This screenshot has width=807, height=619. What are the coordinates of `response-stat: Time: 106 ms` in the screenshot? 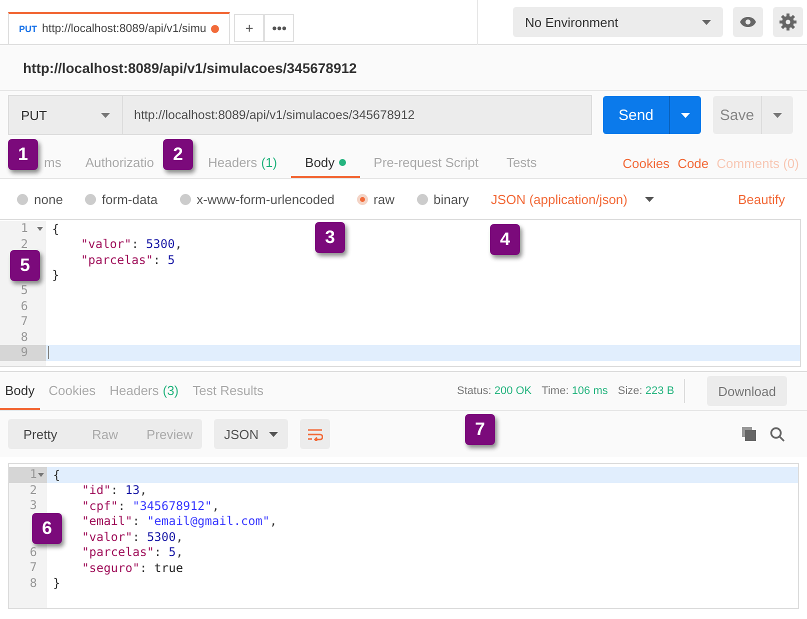 It's located at (575, 391).